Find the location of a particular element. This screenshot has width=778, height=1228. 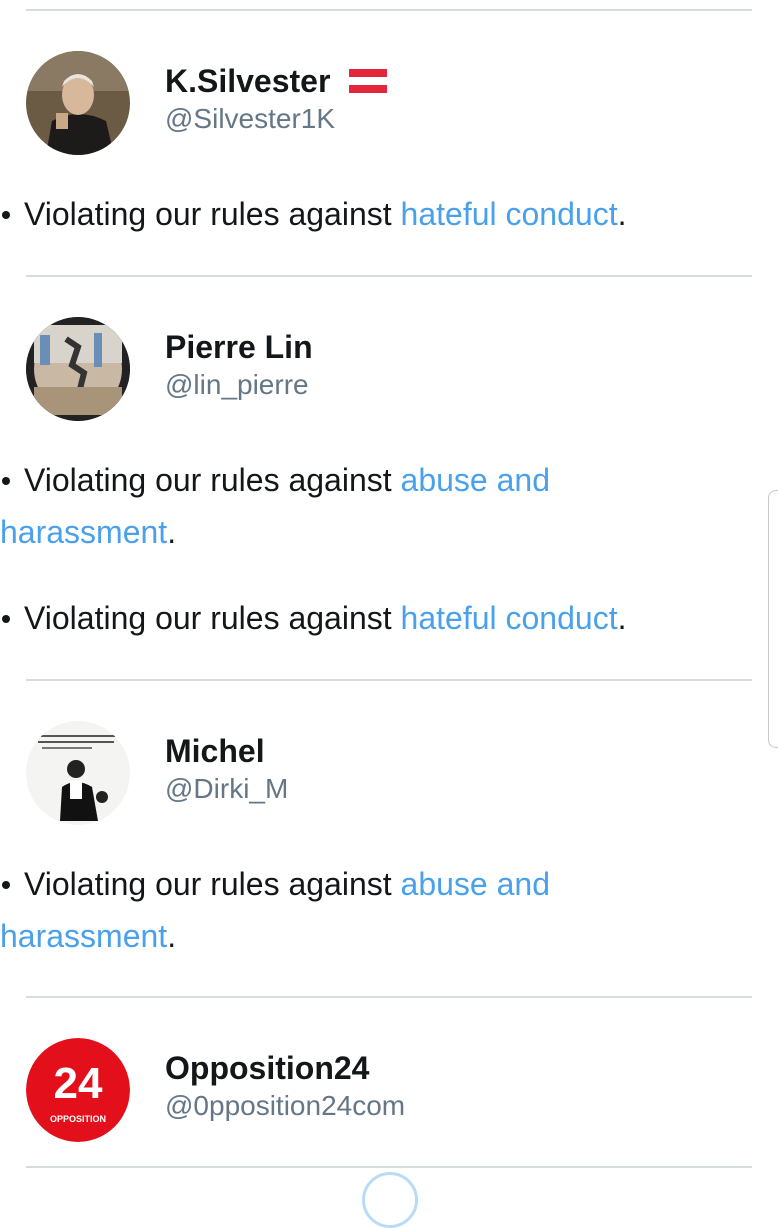

loading-spinner-icon is located at coordinates (390, 1200).